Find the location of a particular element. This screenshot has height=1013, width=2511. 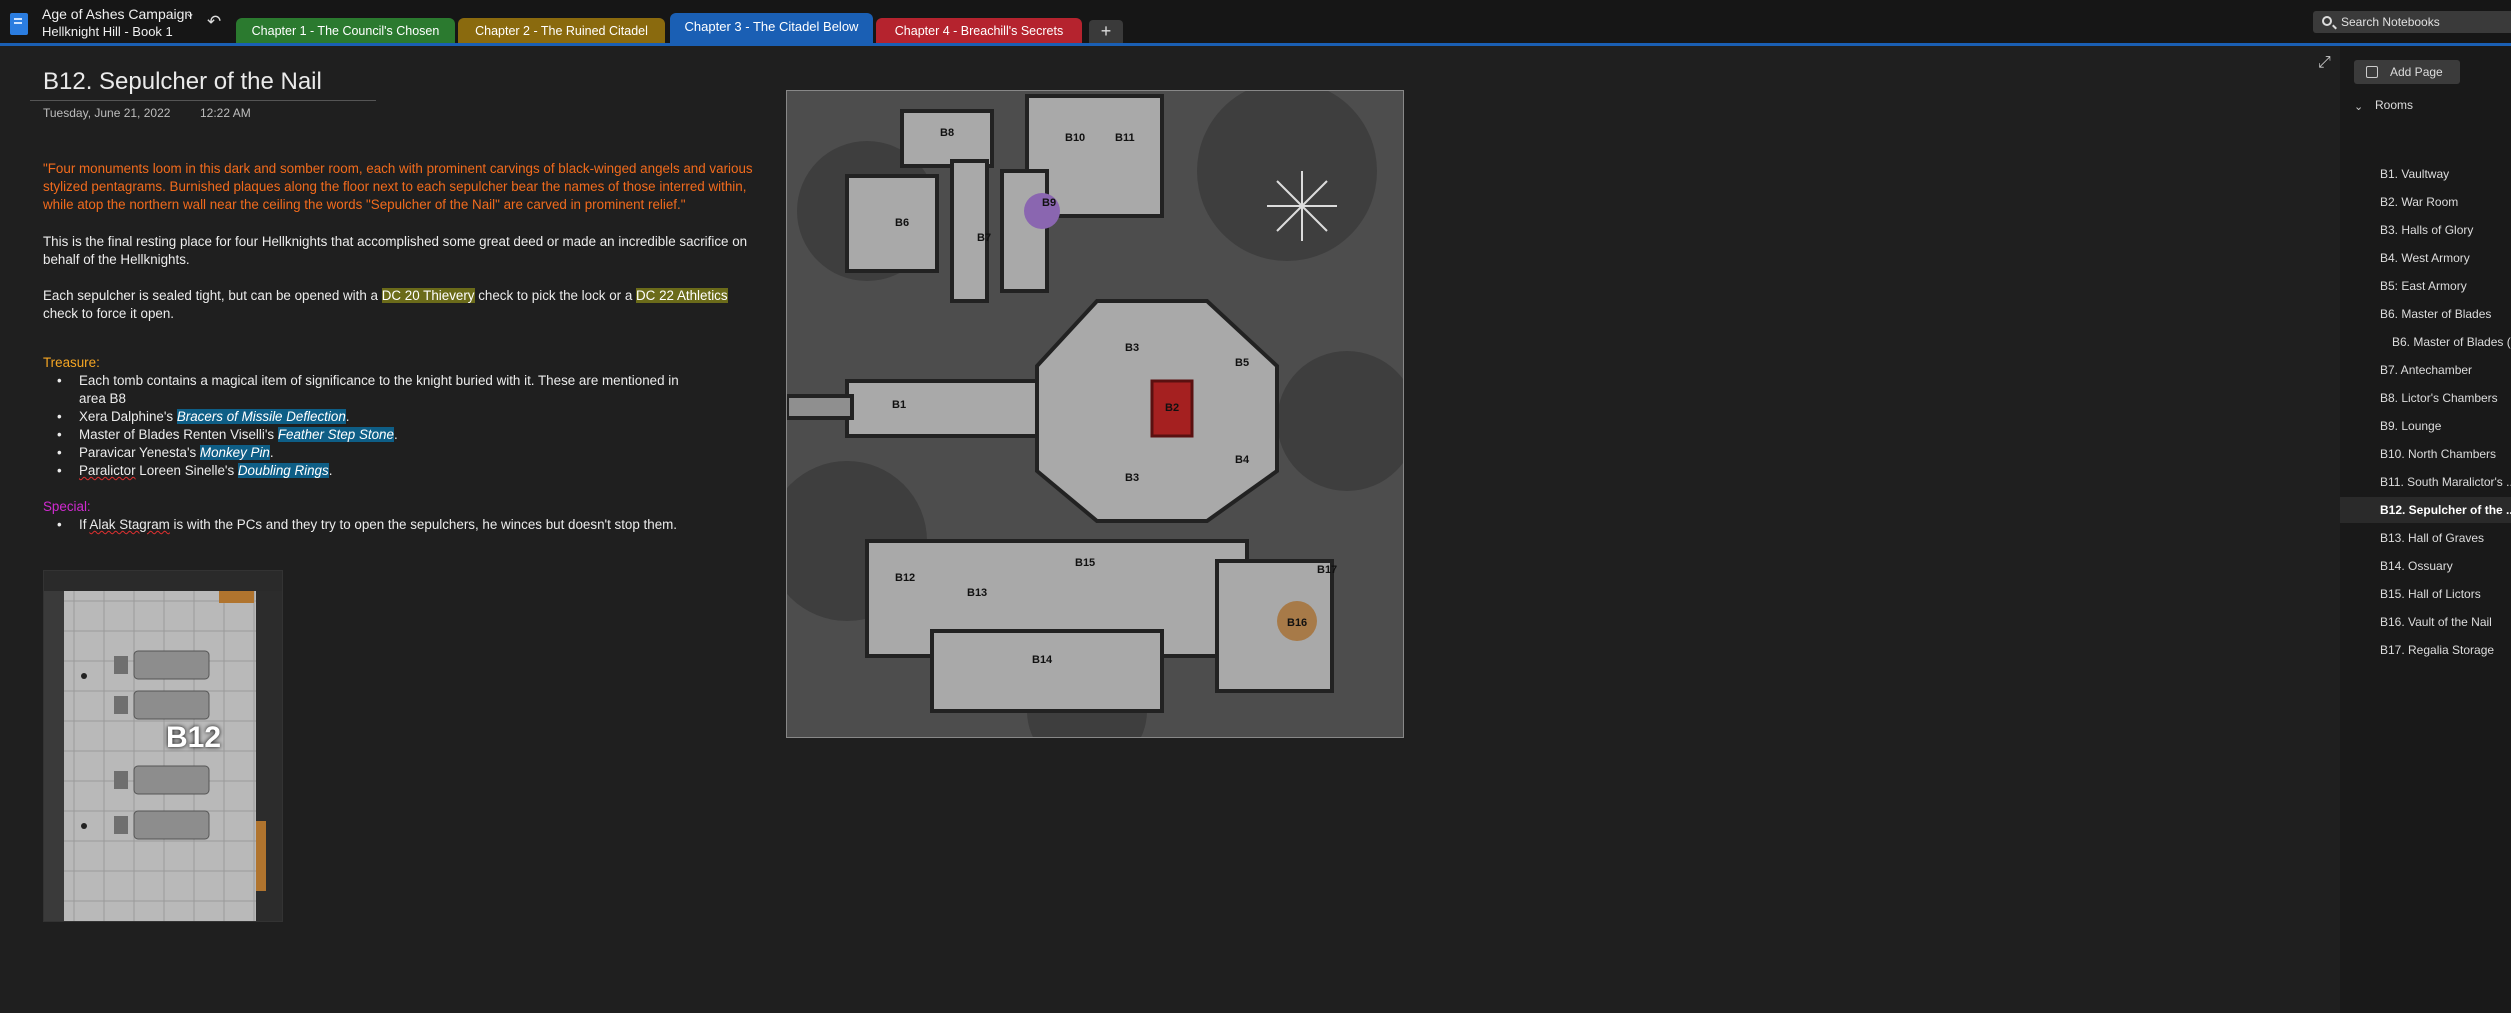

tab-label: Chapter 3 - The Citadel Below is located at coordinates (771, 26).